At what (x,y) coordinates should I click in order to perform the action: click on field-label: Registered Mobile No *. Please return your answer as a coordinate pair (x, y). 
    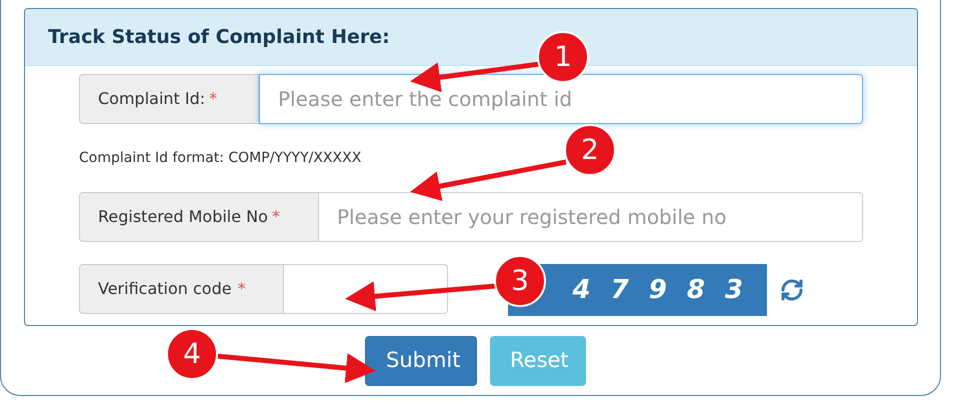
    Looking at the image, I should click on (199, 217).